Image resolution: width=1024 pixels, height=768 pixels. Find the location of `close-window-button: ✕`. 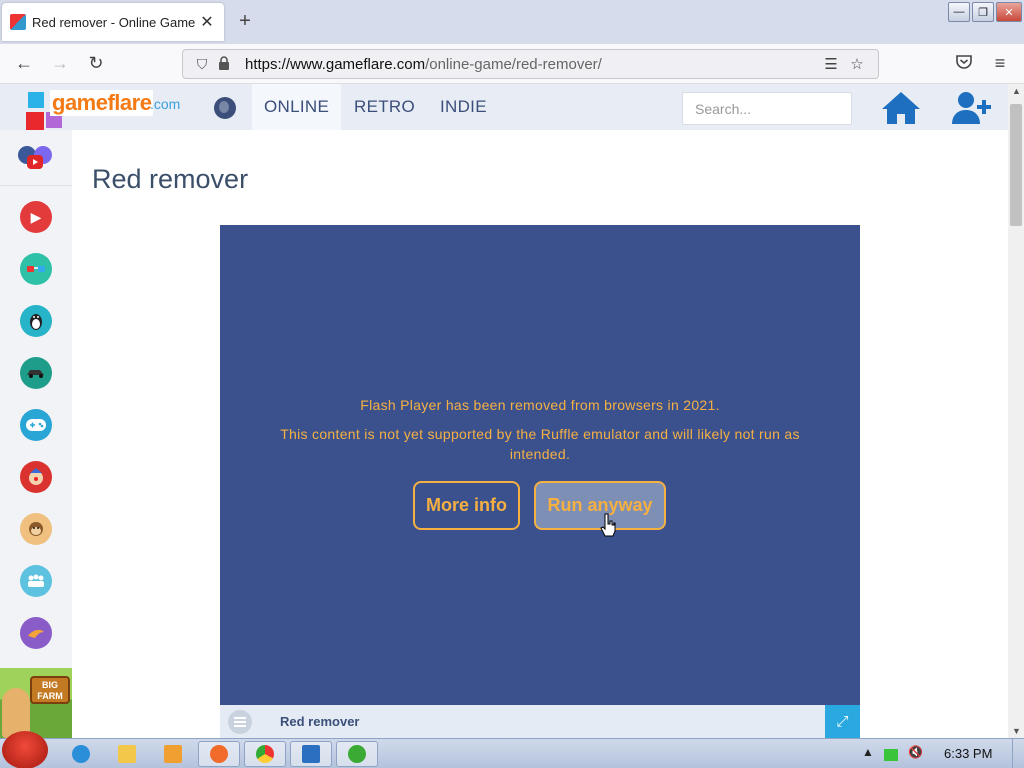

close-window-button: ✕ is located at coordinates (1009, 12).